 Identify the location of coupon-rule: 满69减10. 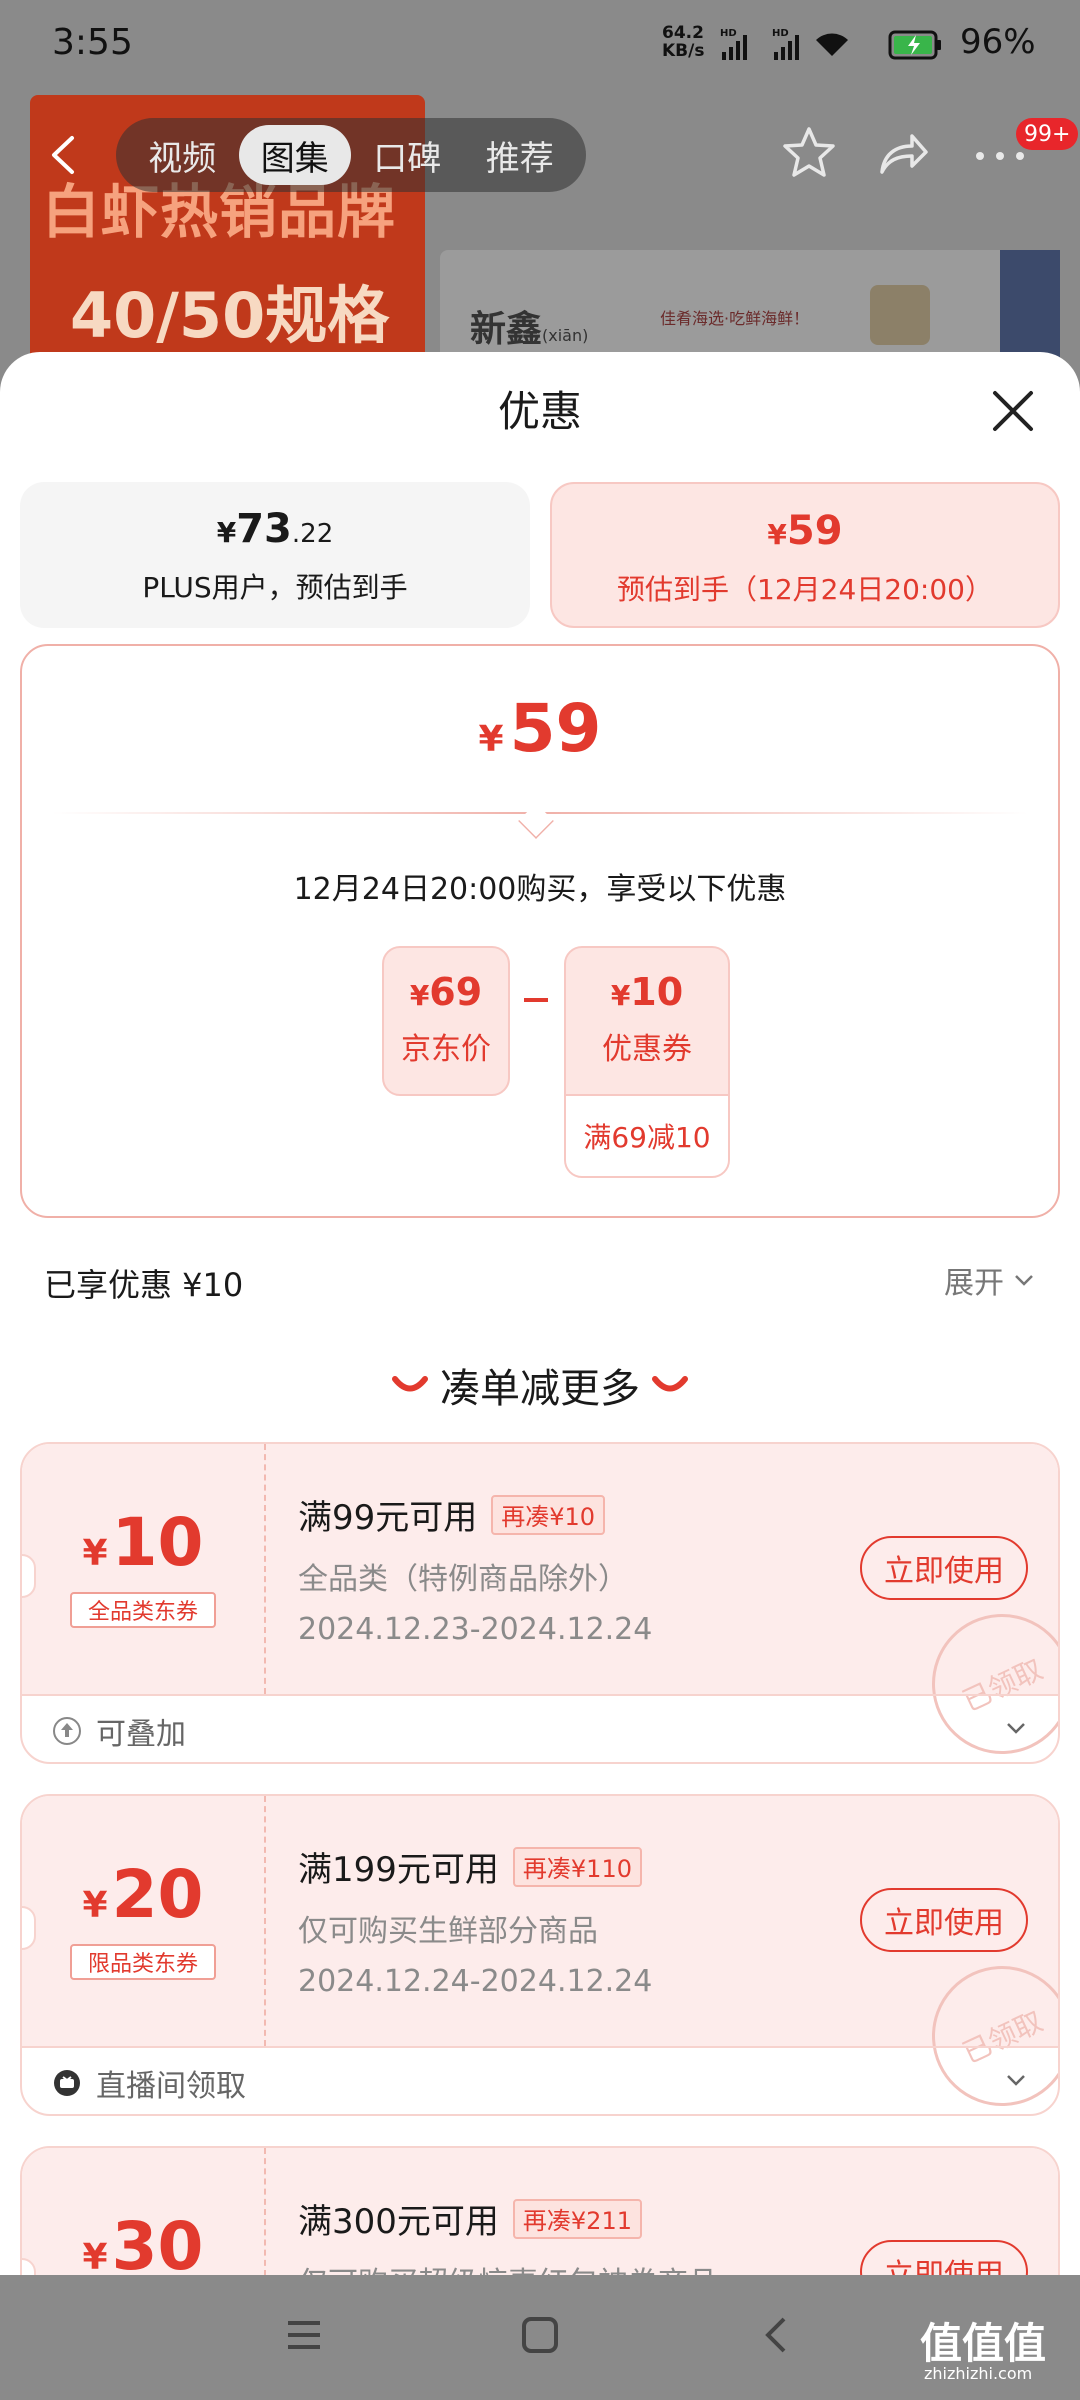
(647, 1135).